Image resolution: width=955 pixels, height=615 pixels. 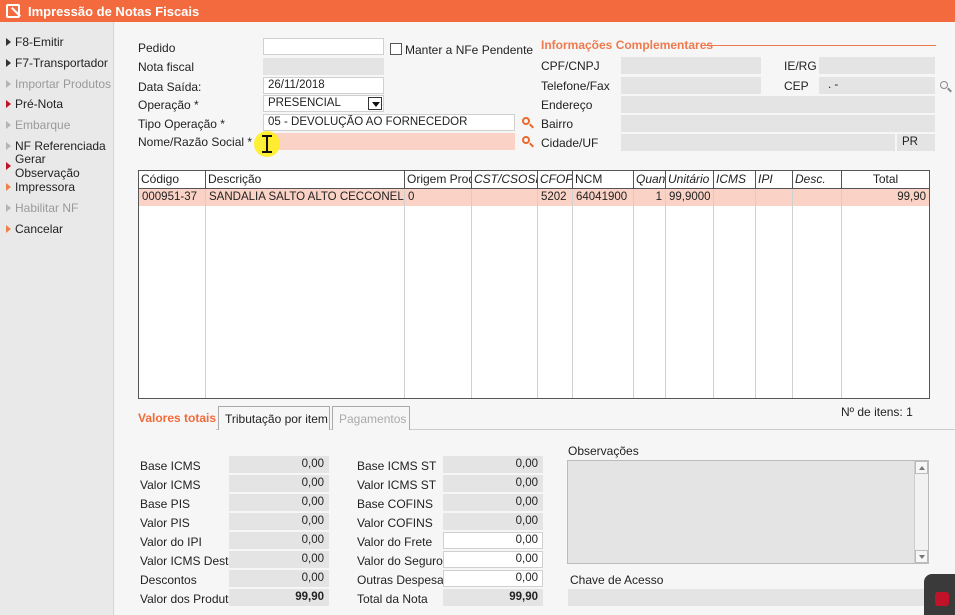 What do you see at coordinates (689, 198) in the screenshot?
I see `cell-unitario: 99,9000` at bounding box center [689, 198].